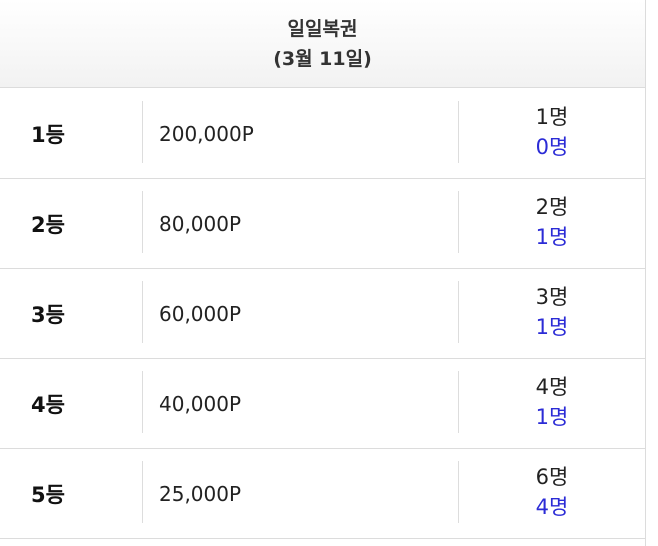  Describe the element at coordinates (552, 402) in the screenshot. I see `count-cell: 4명 1명` at that location.